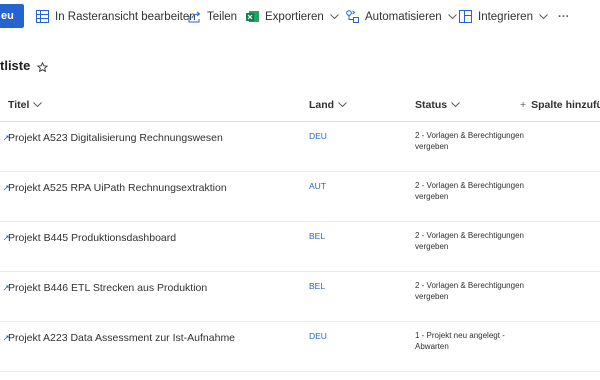 This screenshot has width=600, height=380. Describe the element at coordinates (15, 65) in the screenshot. I see `page-title: tliste` at that location.